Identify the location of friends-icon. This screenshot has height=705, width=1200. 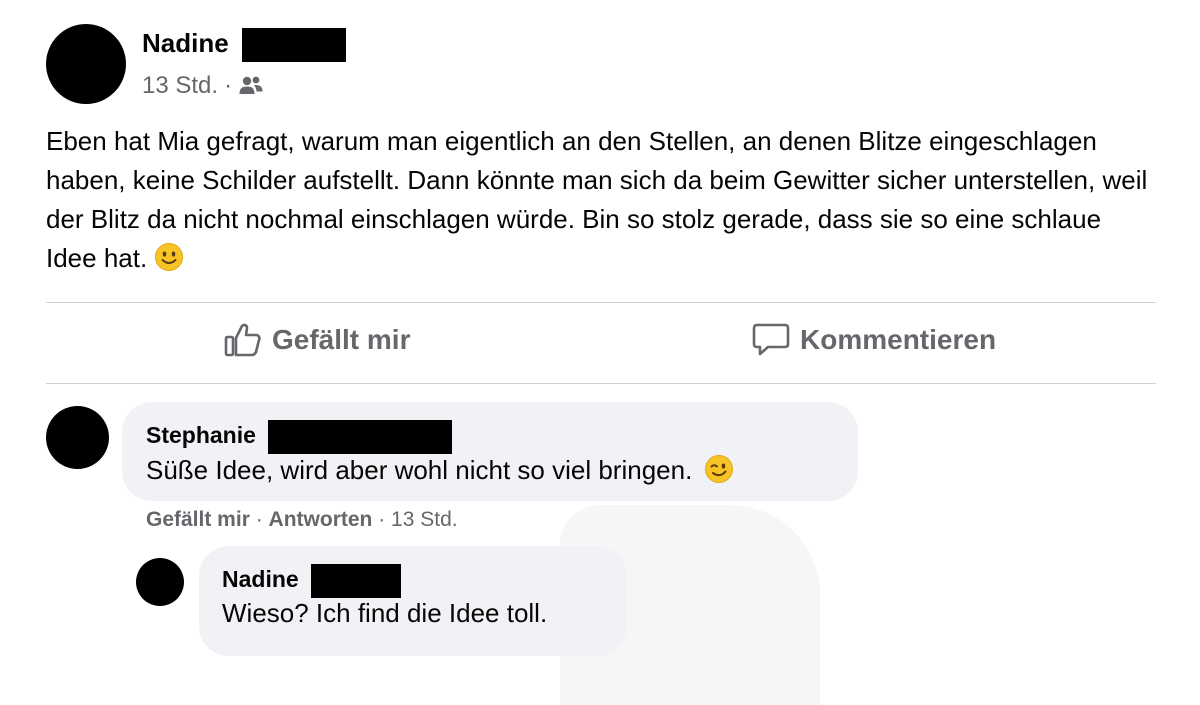
(251, 86).